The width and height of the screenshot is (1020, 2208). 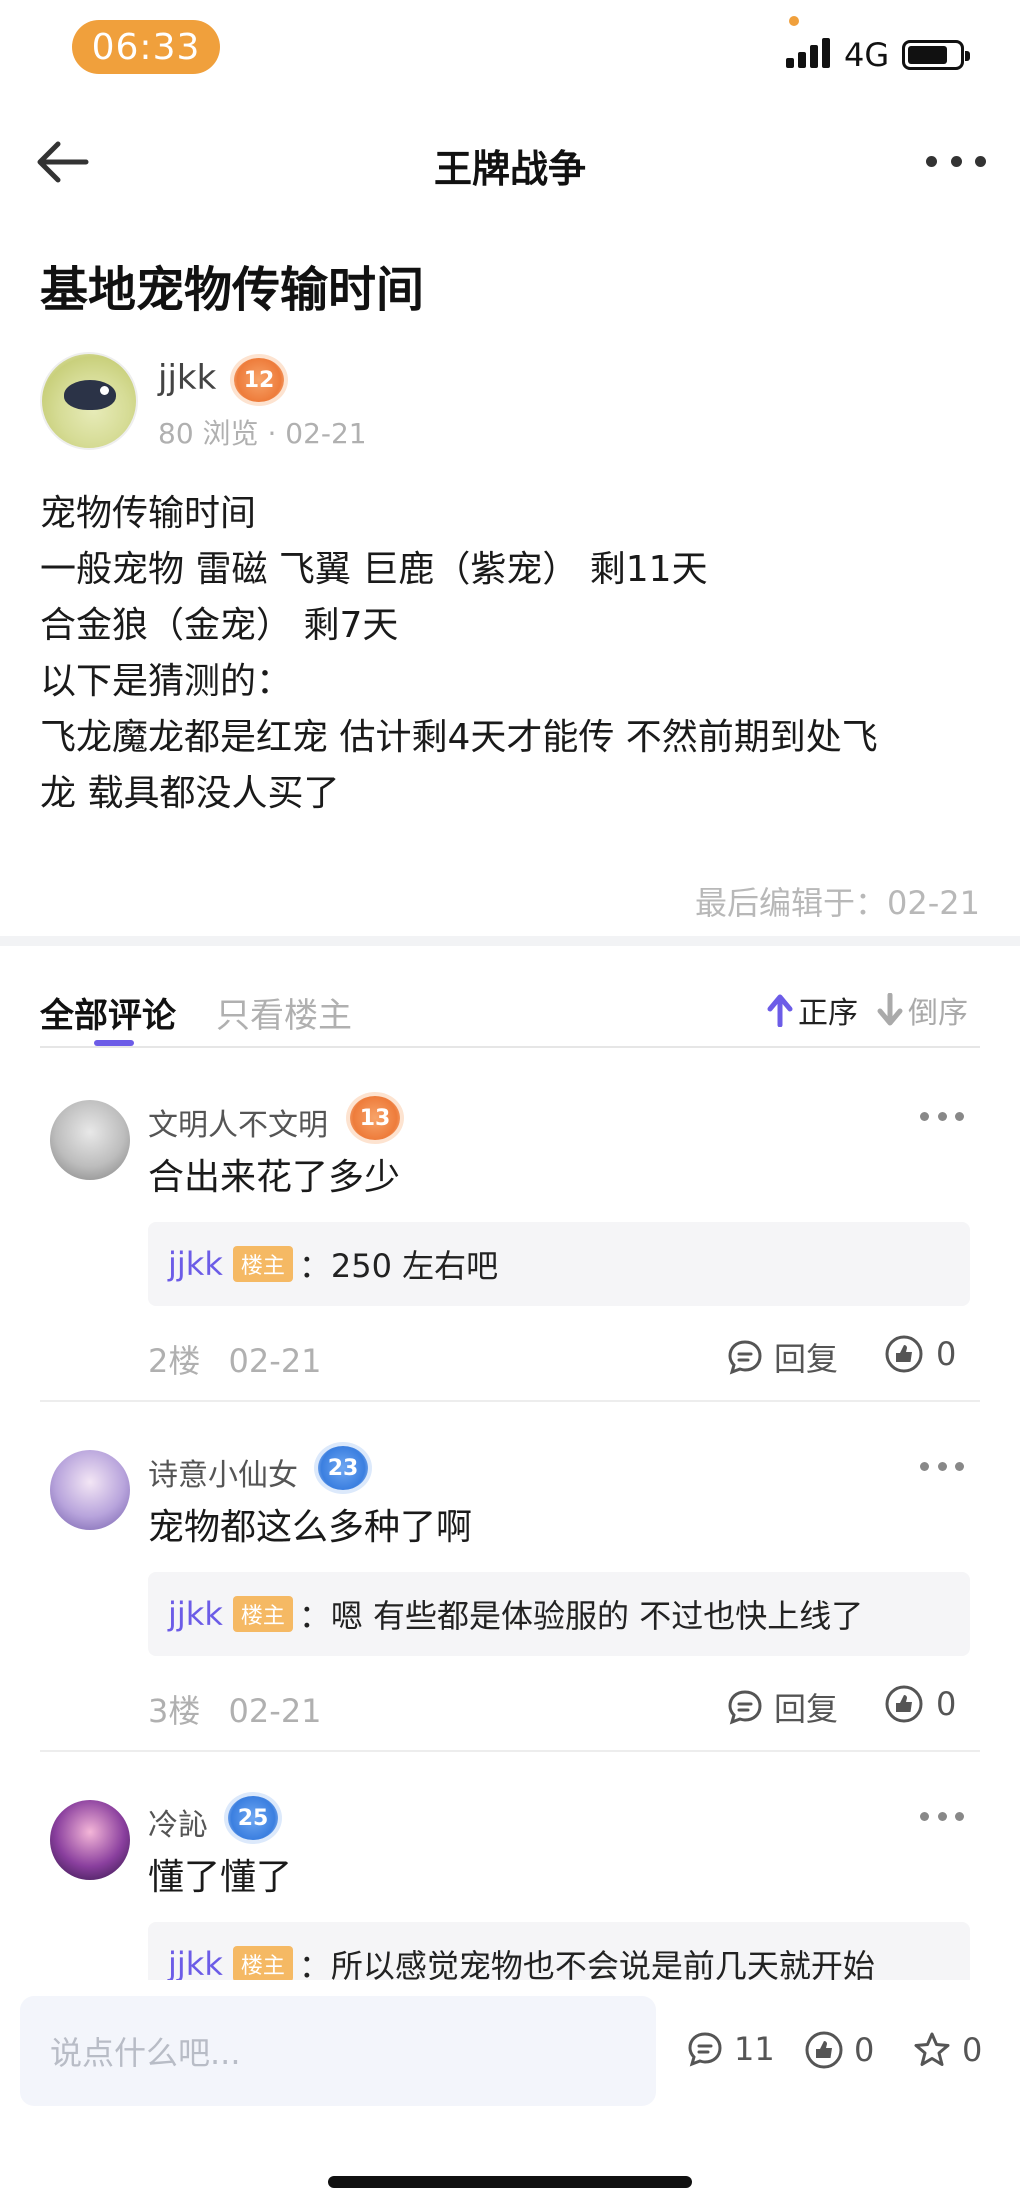 What do you see at coordinates (220, 1877) in the screenshot?
I see `comment-text: 懂了懂了` at bounding box center [220, 1877].